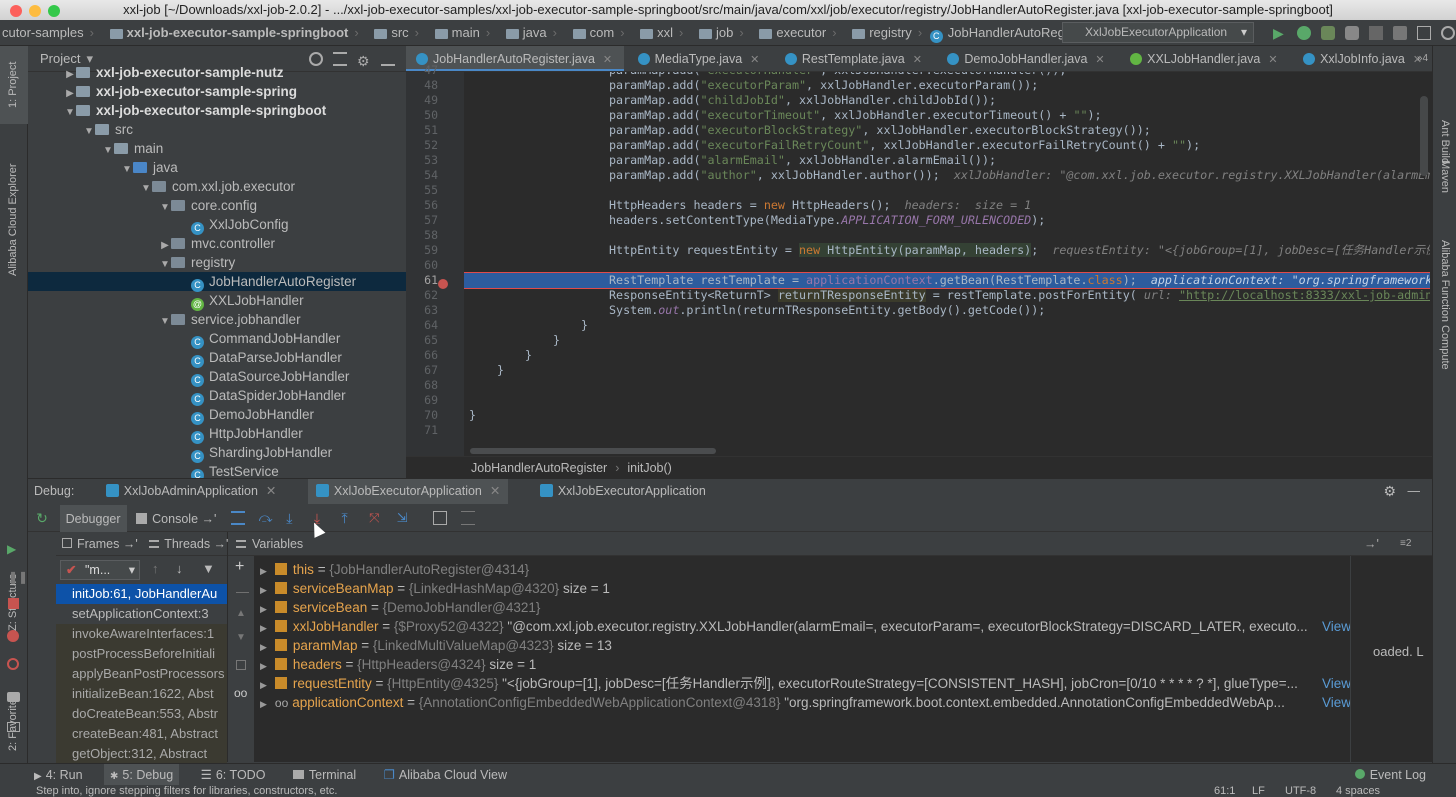 This screenshot has height=797, width=1456. Describe the element at coordinates (217, 434) in the screenshot. I see `tree-item: C HttpJobHandler` at that location.